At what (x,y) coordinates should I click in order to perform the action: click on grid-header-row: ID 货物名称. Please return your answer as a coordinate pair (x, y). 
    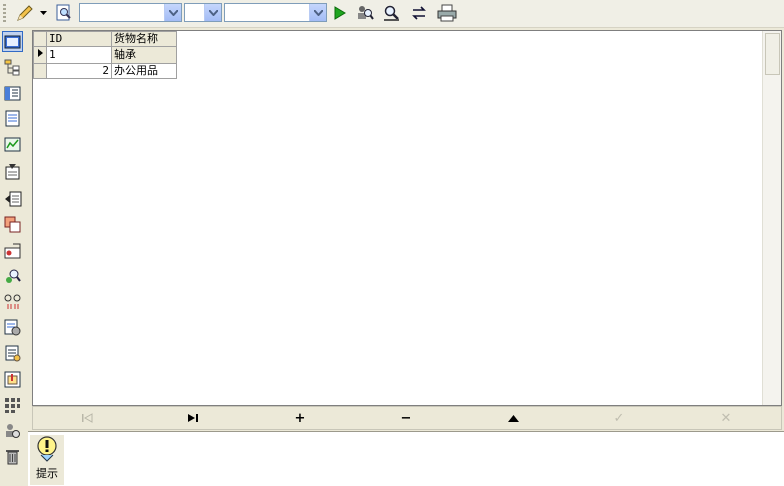
    Looking at the image, I should click on (105, 39).